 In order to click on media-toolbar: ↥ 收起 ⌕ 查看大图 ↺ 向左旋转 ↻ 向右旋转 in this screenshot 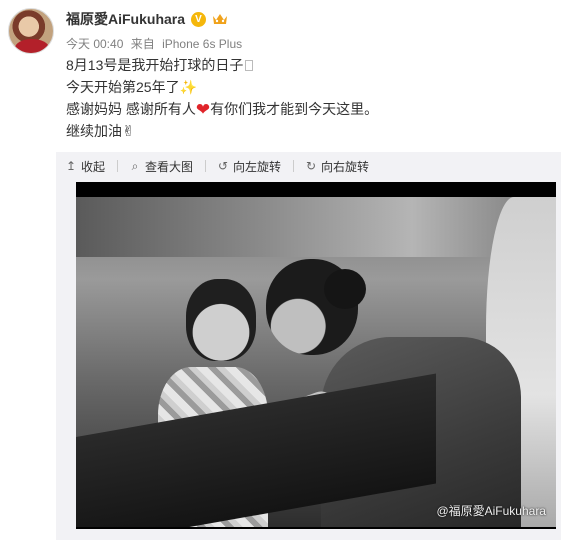, I will do `click(308, 166)`.